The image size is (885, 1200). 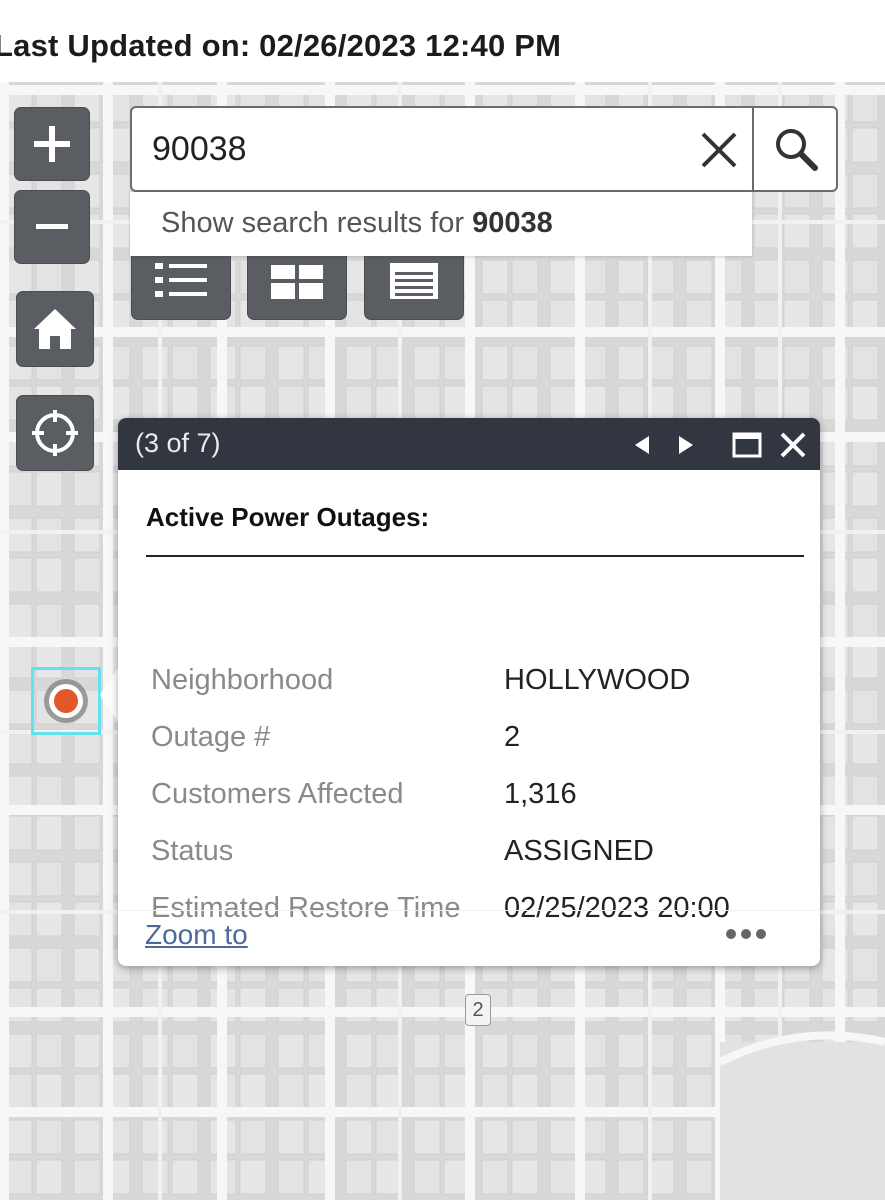 I want to click on attribute-row-status: Status ASSIGNED, so click(x=476, y=860).